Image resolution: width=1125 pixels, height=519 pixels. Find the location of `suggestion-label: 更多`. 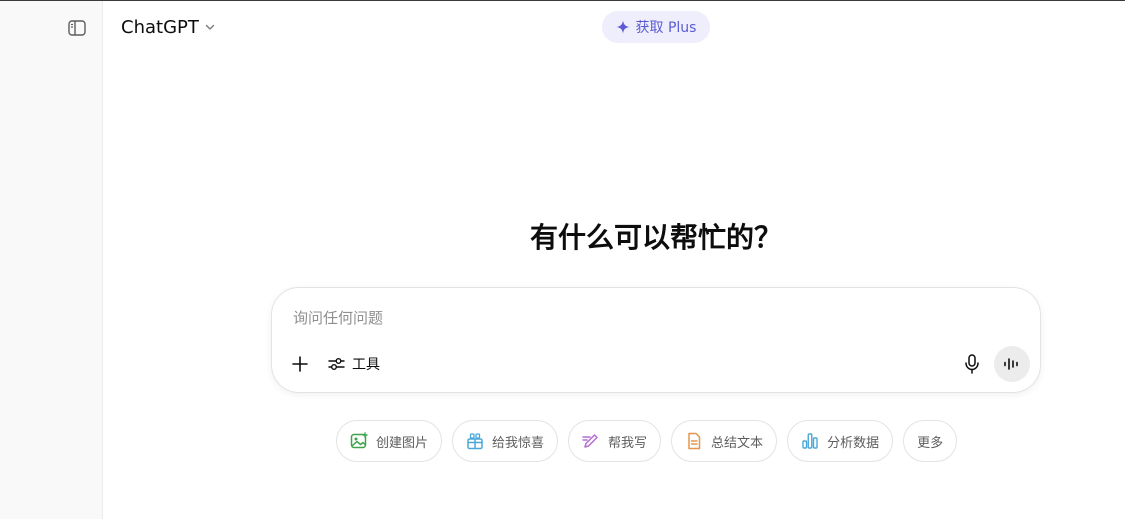

suggestion-label: 更多 is located at coordinates (930, 443).